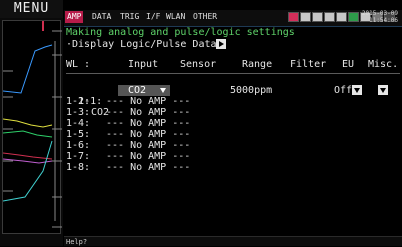 This screenshot has width=402, height=247. Describe the element at coordinates (129, 17) in the screenshot. I see `tab-trig: TRIG` at that location.